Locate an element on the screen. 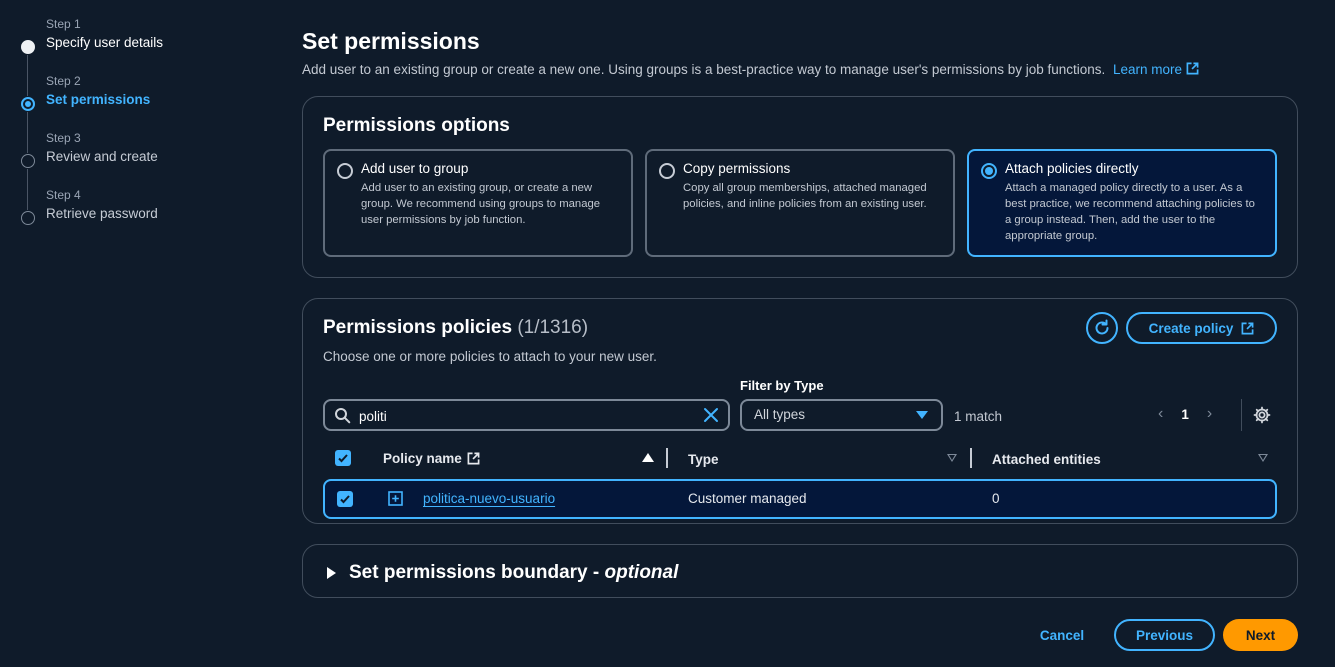 Image resolution: width=1335 pixels, height=667 pixels. permissions-boundary-panel: Set permissions boundary - optional is located at coordinates (800, 571).